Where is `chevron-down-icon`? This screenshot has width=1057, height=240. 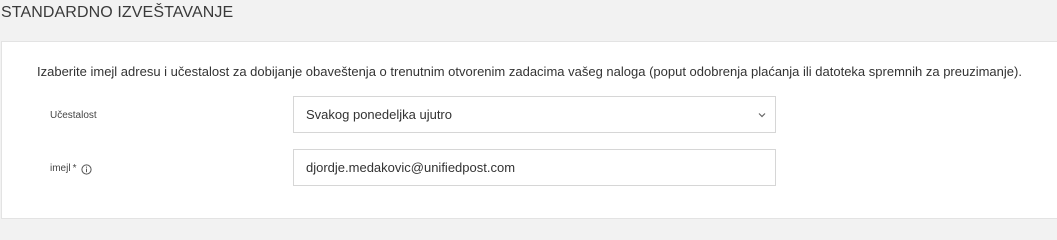
chevron-down-icon is located at coordinates (762, 115).